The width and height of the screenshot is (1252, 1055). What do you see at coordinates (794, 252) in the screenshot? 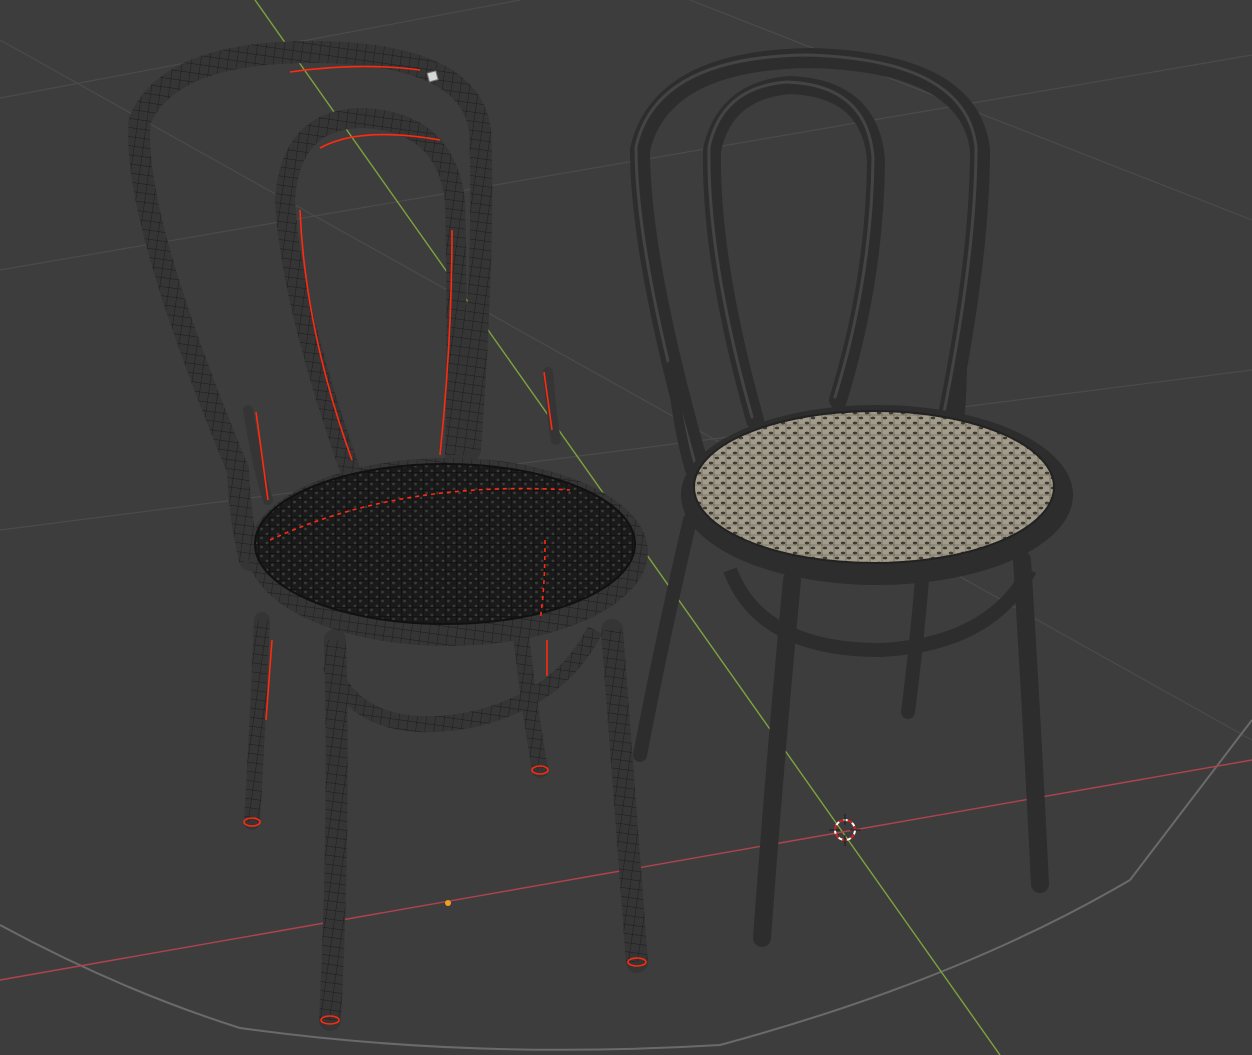
I see `chair-solid-back-inner` at bounding box center [794, 252].